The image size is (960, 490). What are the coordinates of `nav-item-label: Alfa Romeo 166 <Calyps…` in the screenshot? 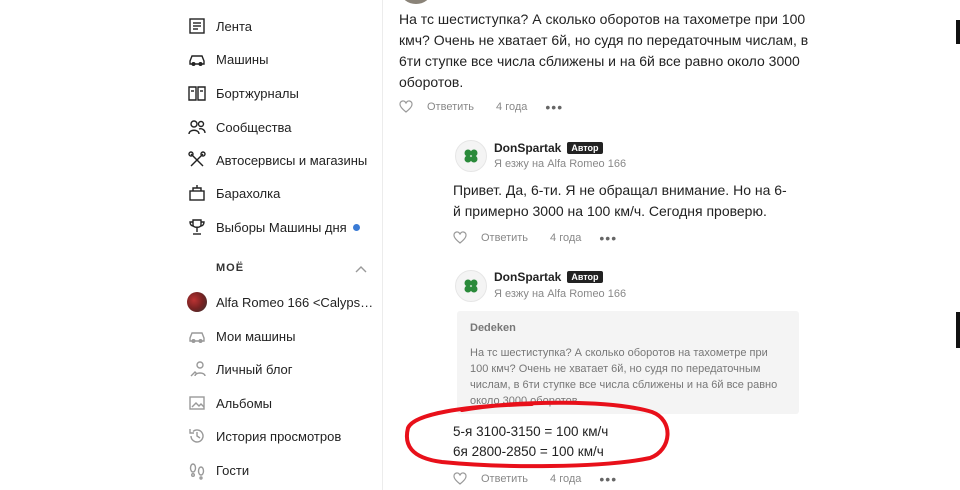 It's located at (295, 302).